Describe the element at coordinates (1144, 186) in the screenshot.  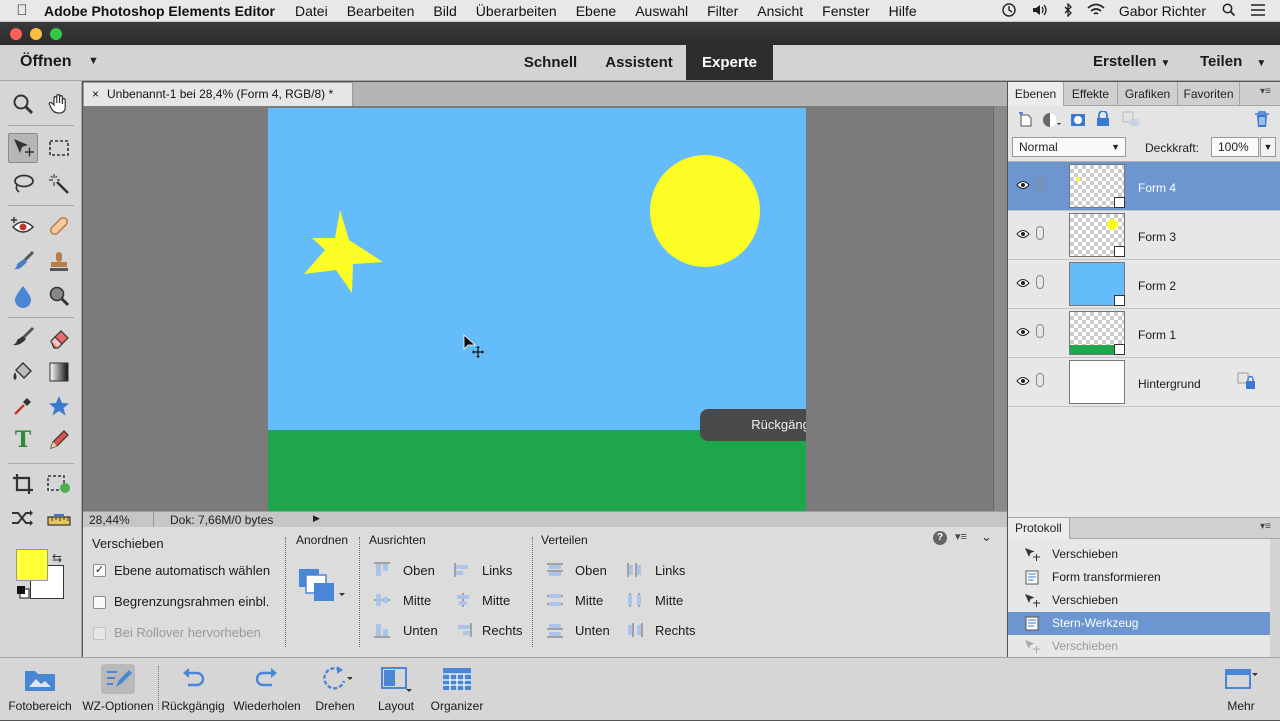
I see `layer-row-form-4: Form 4` at that location.